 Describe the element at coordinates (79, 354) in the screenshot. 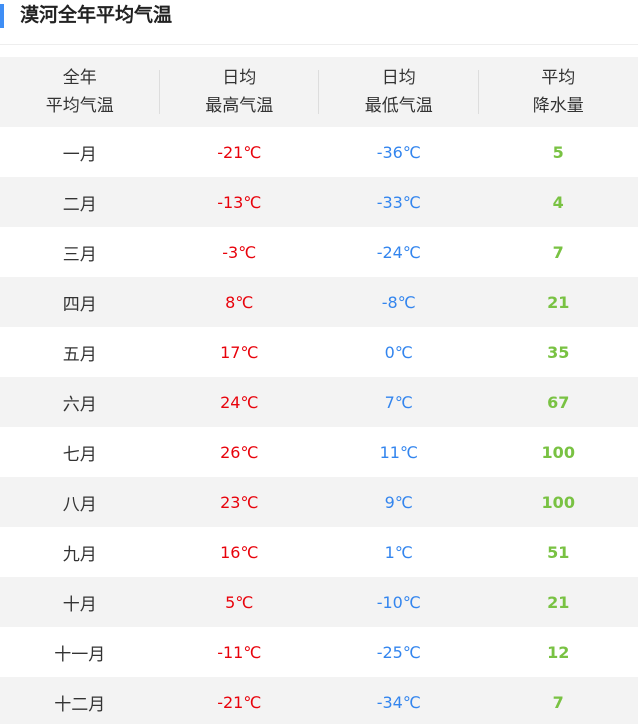

I see `month-cell: 五月` at that location.